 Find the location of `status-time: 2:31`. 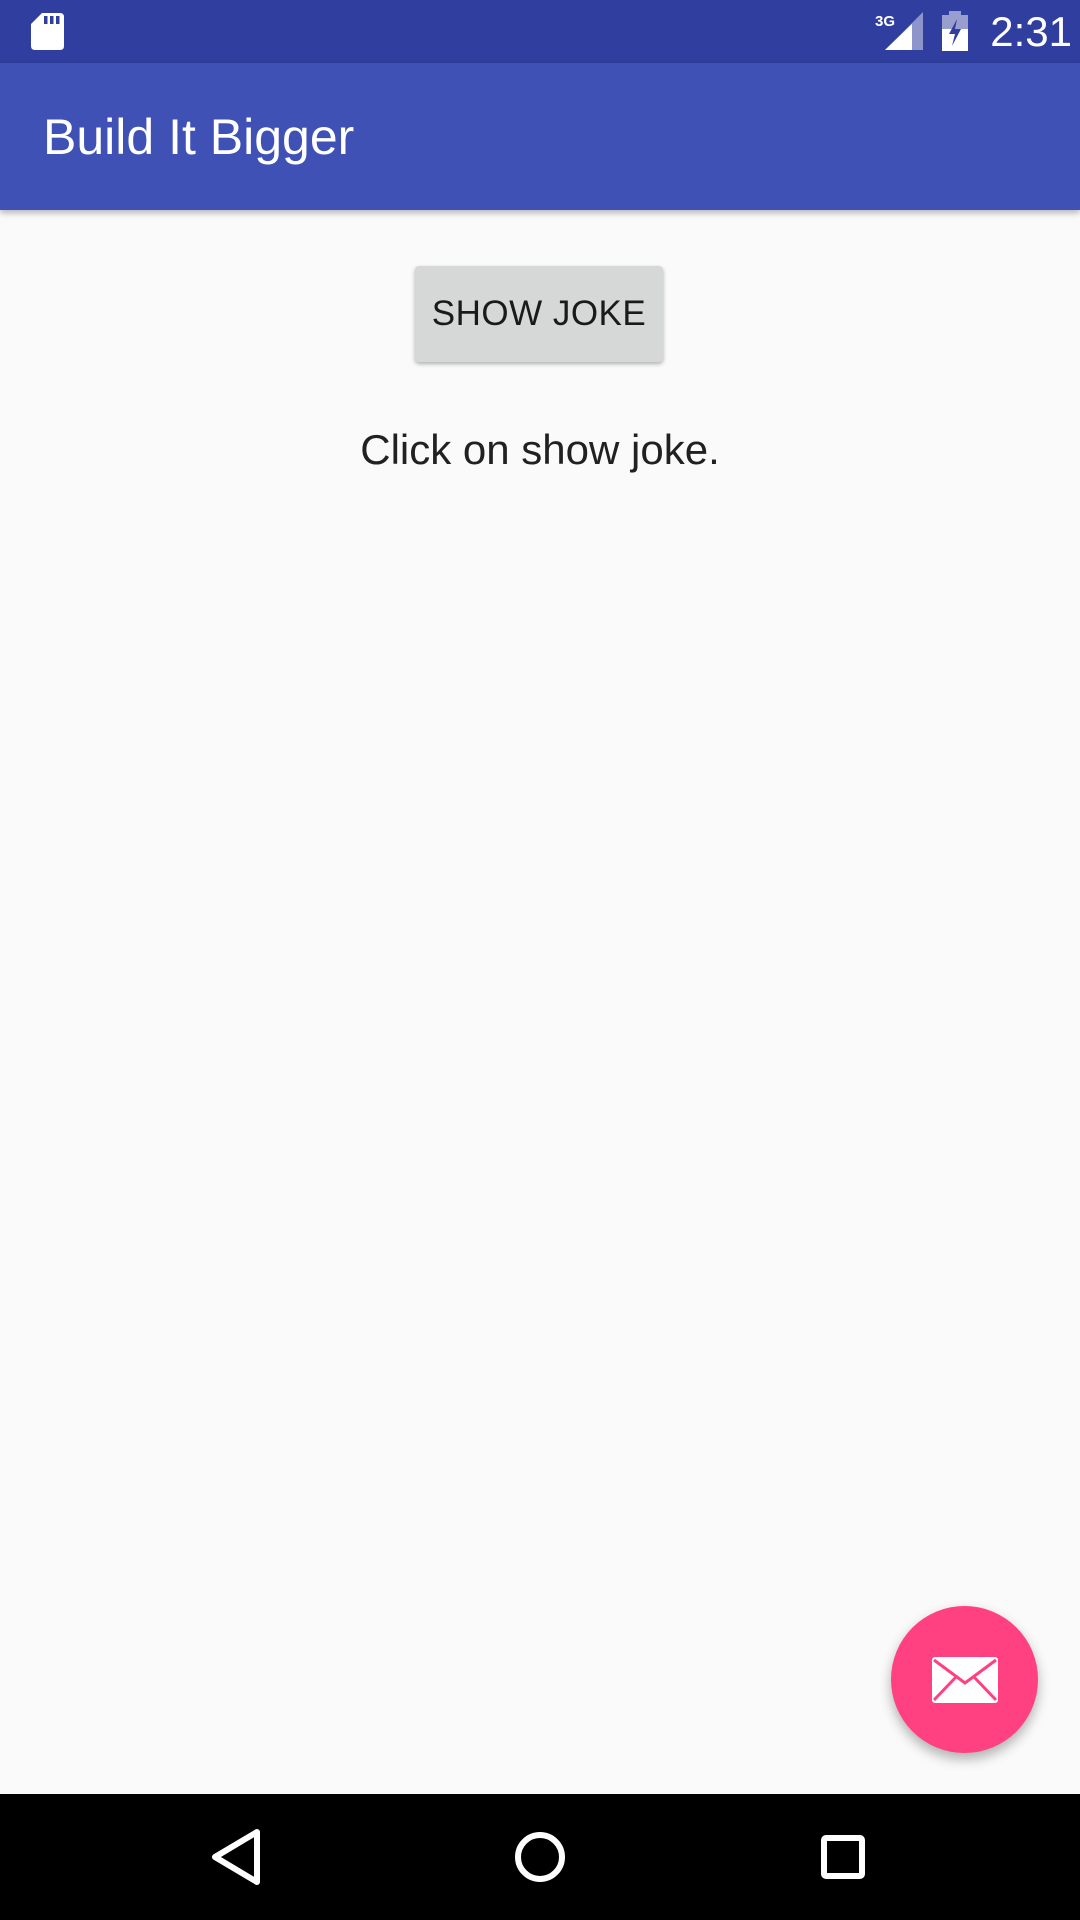

status-time: 2:31 is located at coordinates (1031, 31).